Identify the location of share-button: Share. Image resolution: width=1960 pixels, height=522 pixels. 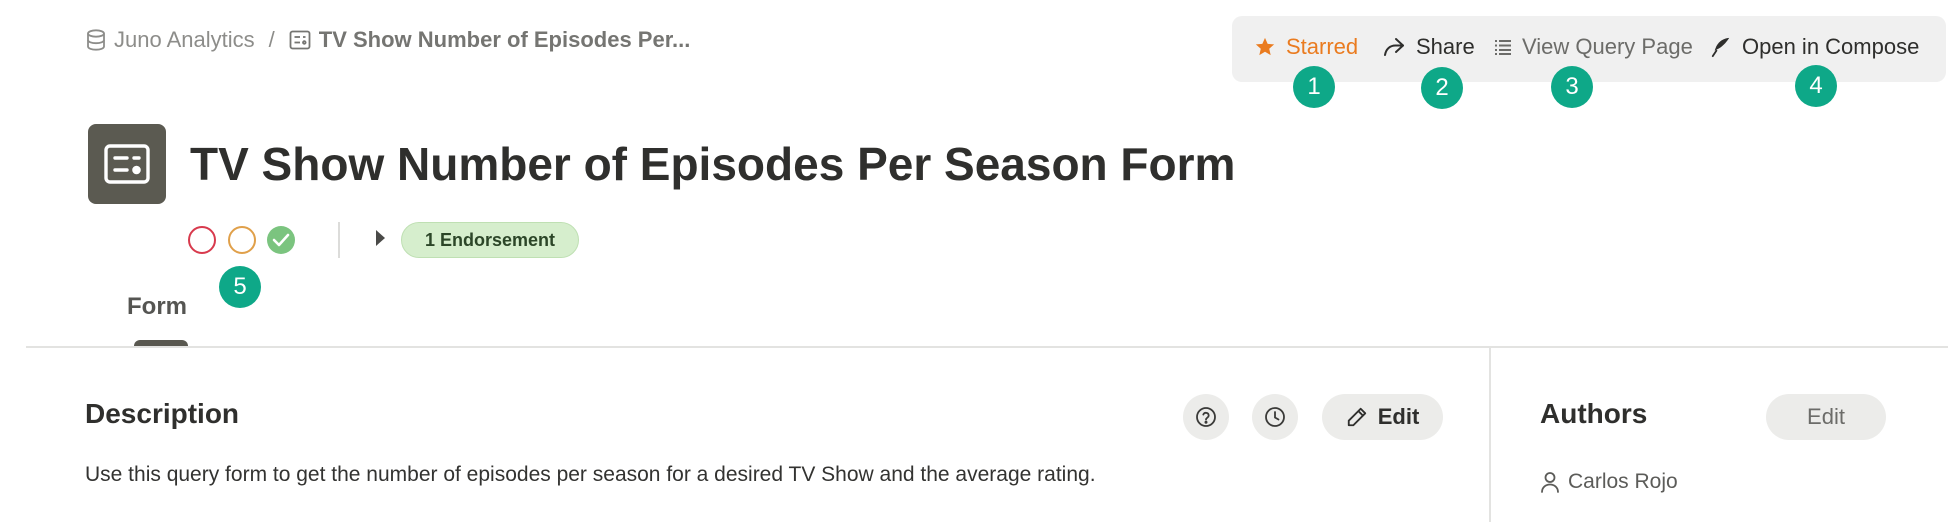
(1428, 47).